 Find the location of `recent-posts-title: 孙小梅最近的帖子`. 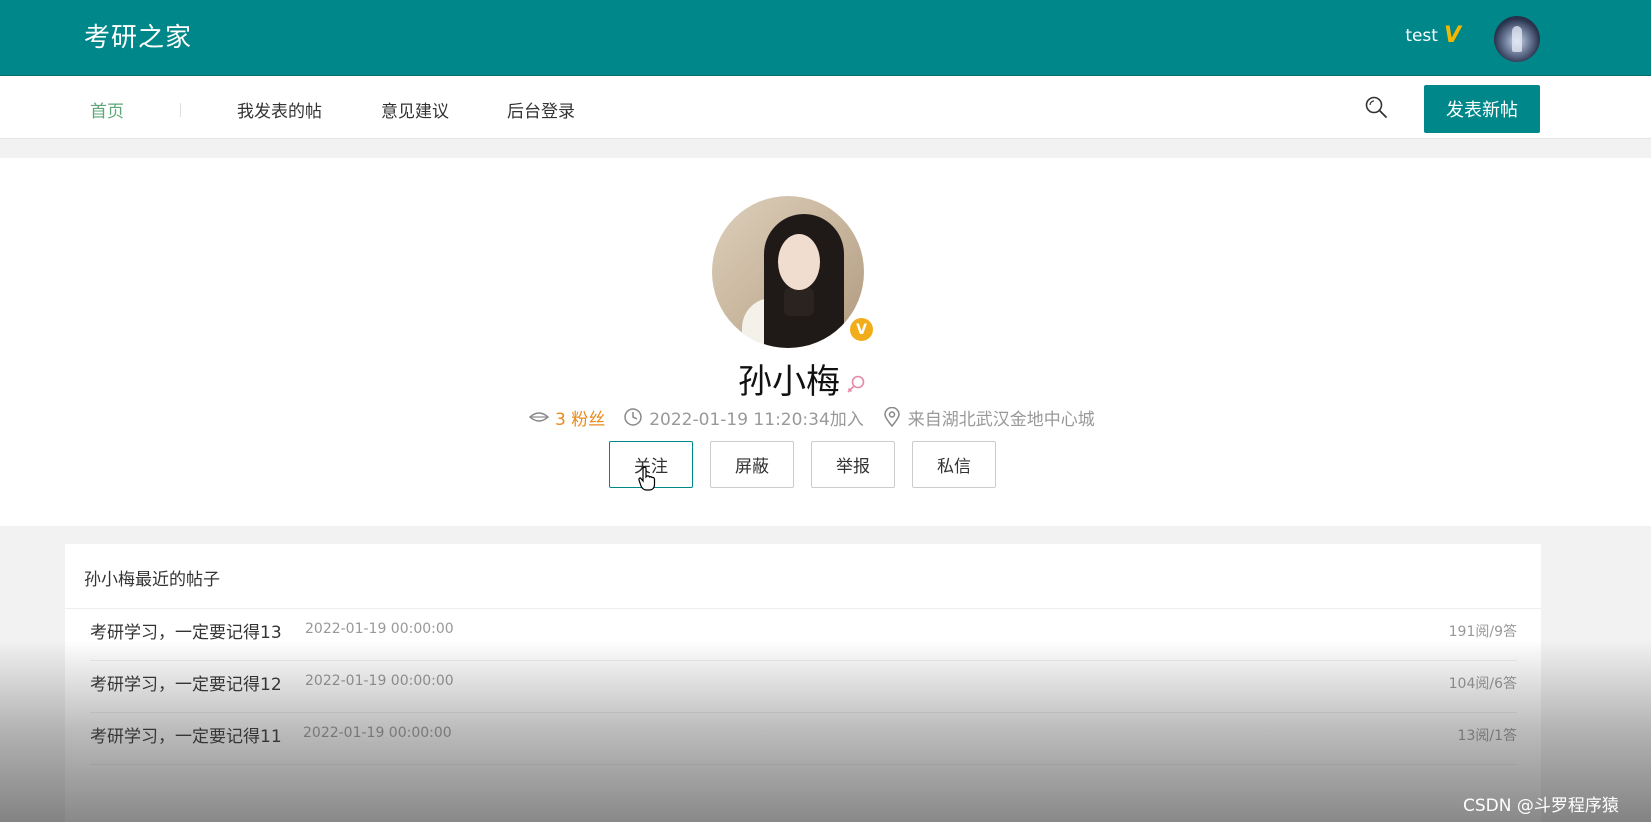

recent-posts-title: 孙小梅最近的帖子 is located at coordinates (152, 580).